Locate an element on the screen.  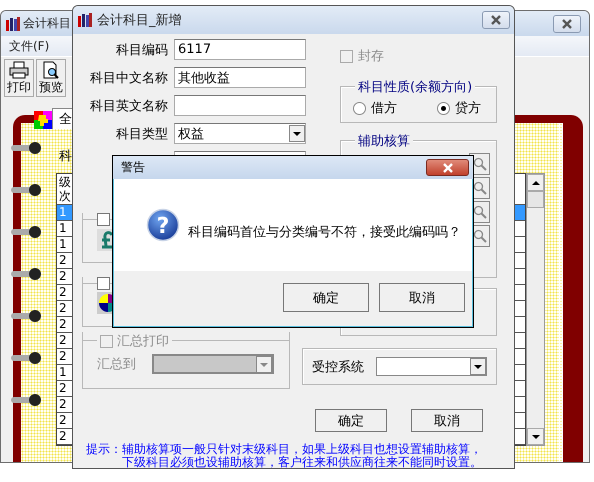
alert-button: 确定 is located at coordinates (326, 297).